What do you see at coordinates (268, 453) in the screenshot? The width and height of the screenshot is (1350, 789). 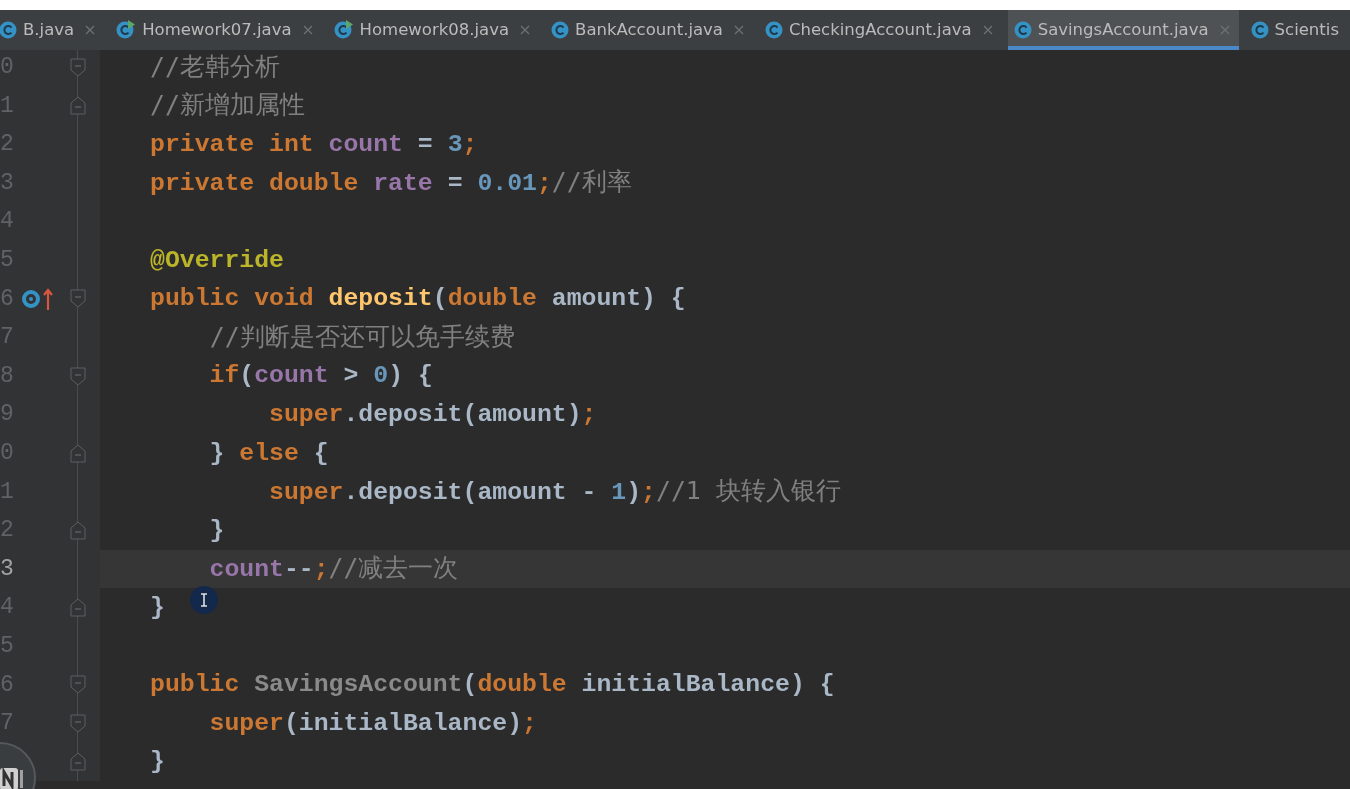 I see `code-line: } else {` at bounding box center [268, 453].